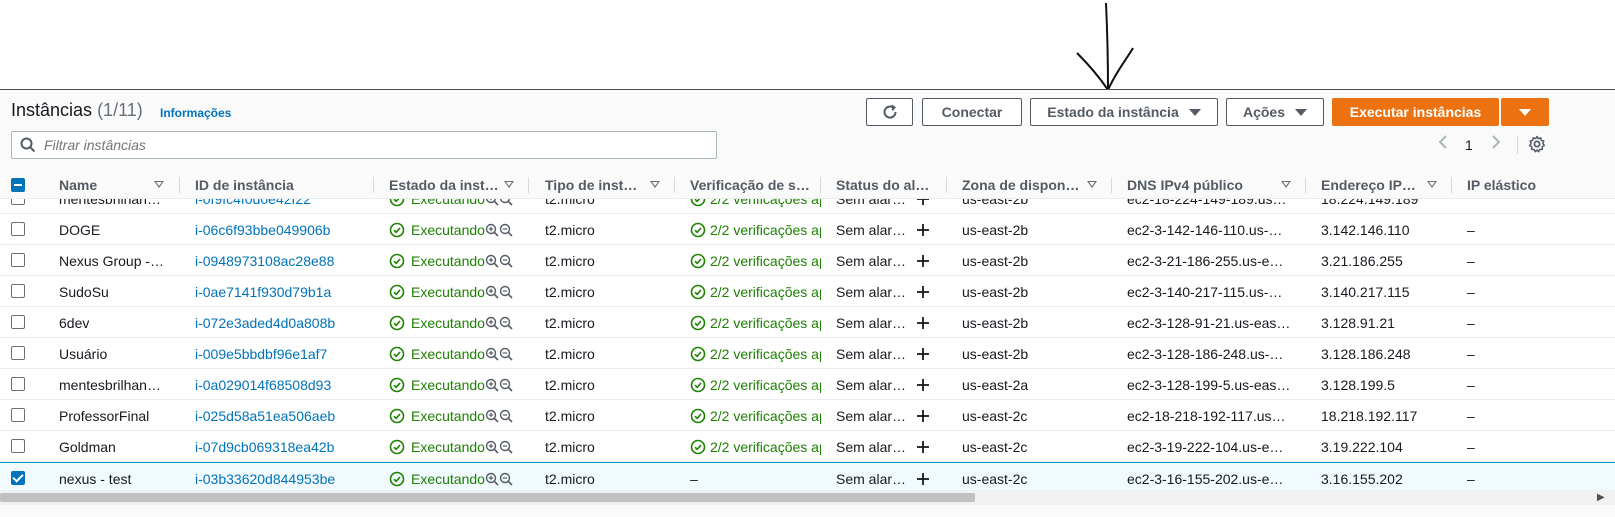 Image resolution: width=1615 pixels, height=517 pixels. Describe the element at coordinates (1469, 145) in the screenshot. I see `page-number: 1` at that location.